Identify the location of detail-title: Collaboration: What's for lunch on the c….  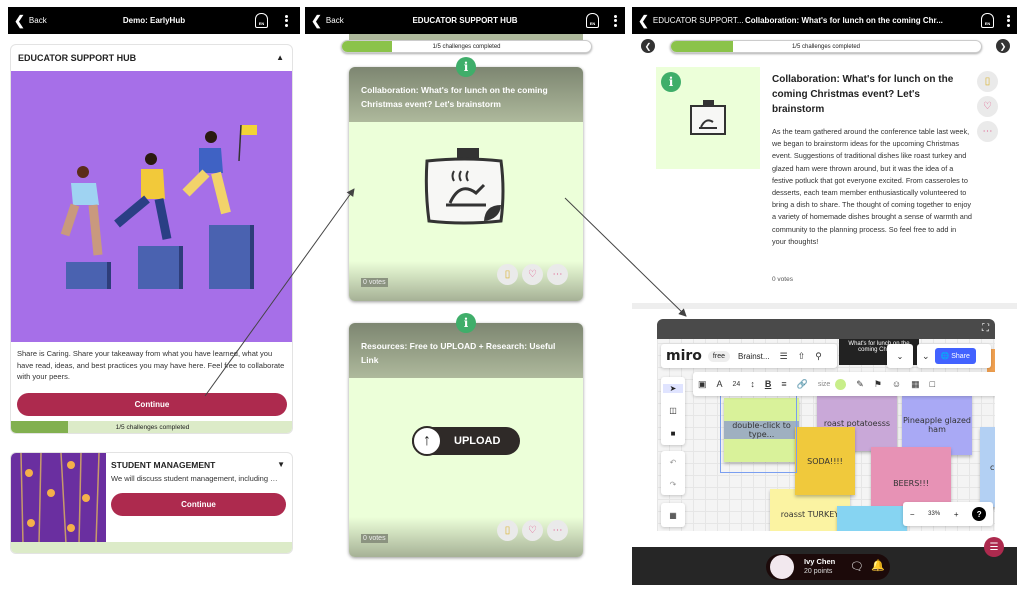
(863, 94).